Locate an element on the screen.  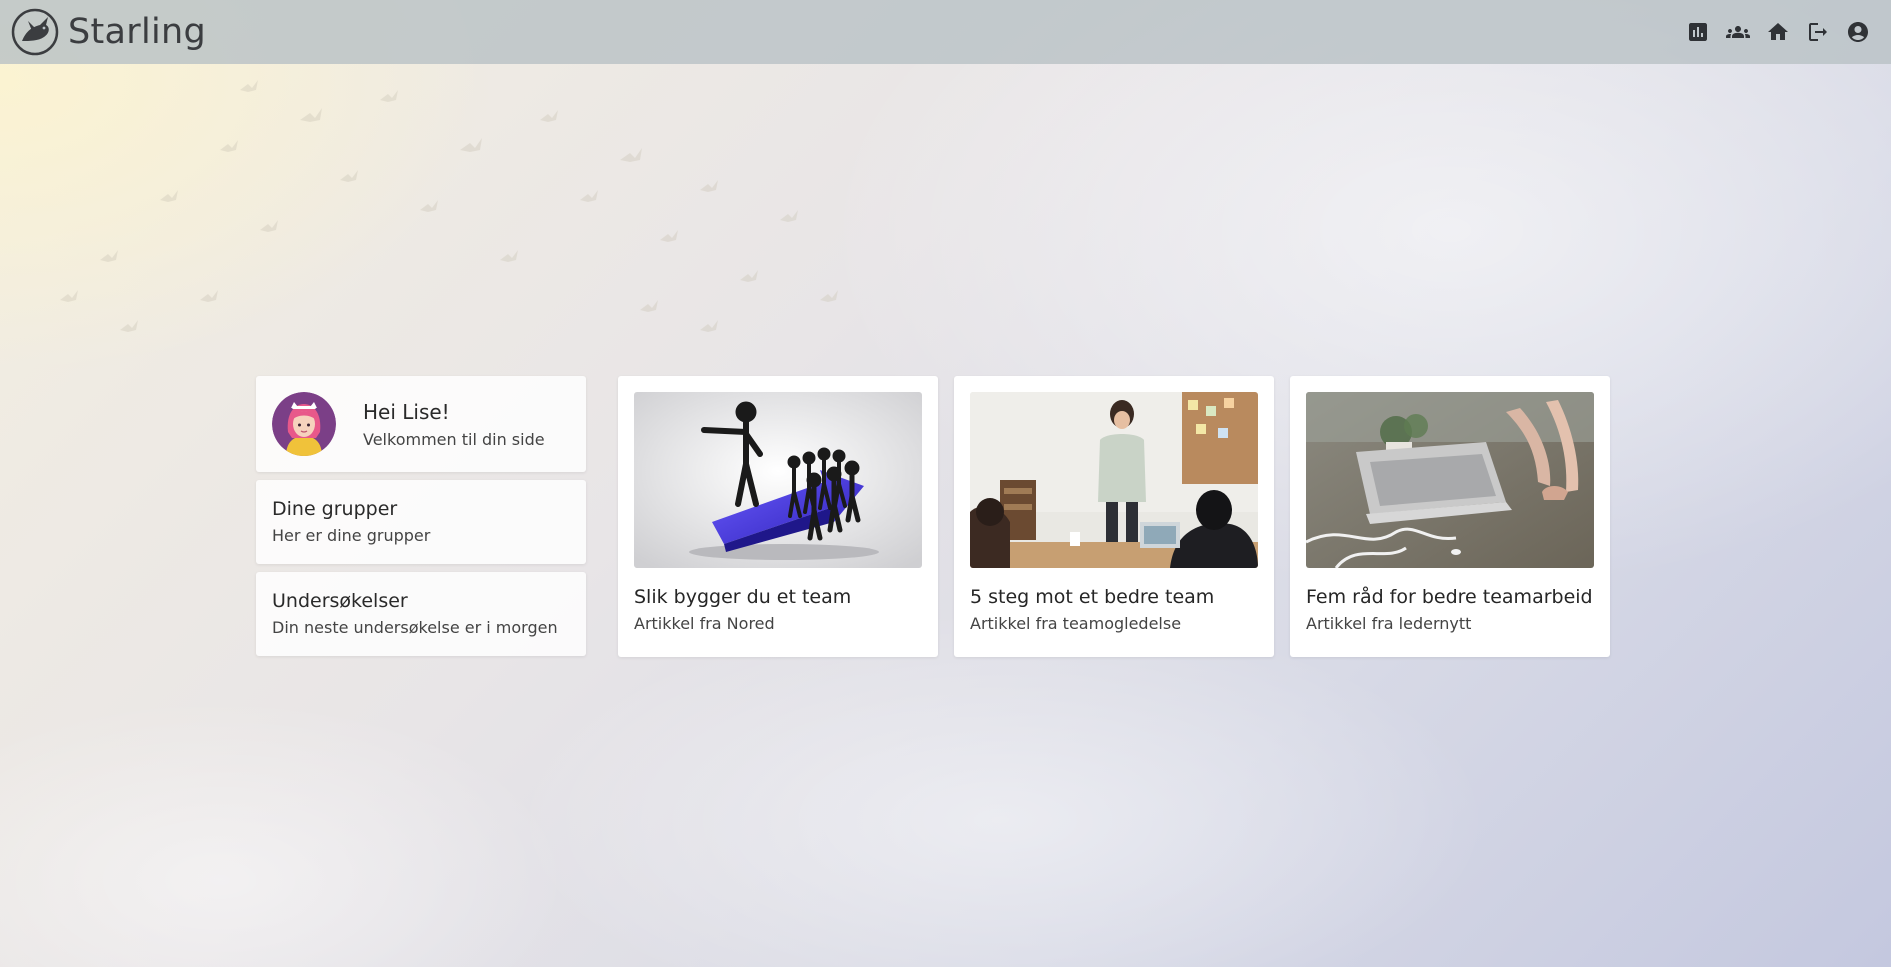
app-name: Starling is located at coordinates (137, 32).